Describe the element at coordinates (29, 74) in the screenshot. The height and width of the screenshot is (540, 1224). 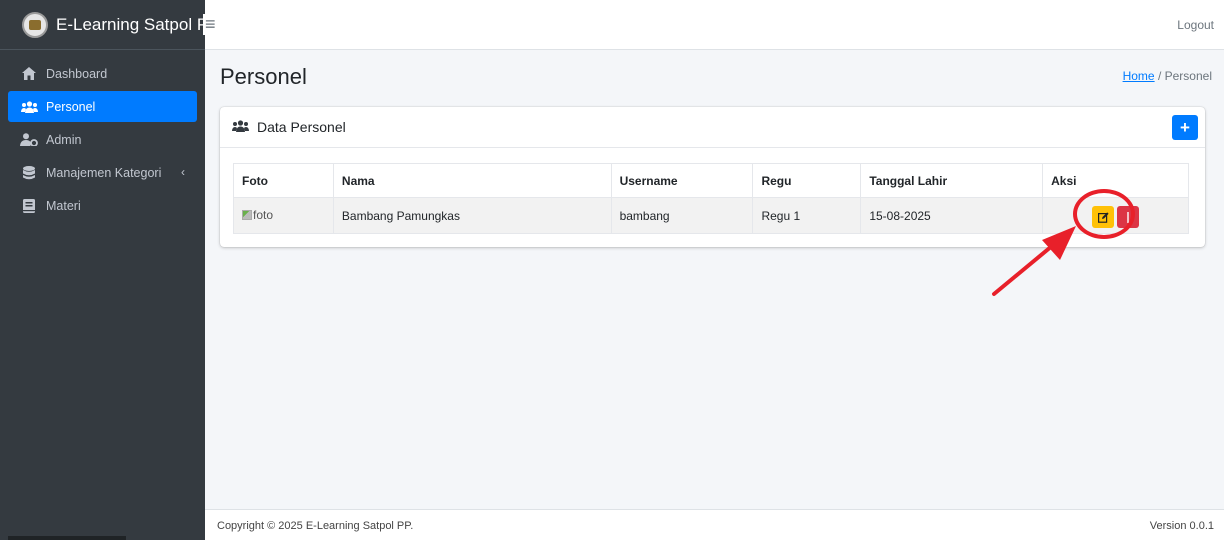
I see `home-icon` at that location.